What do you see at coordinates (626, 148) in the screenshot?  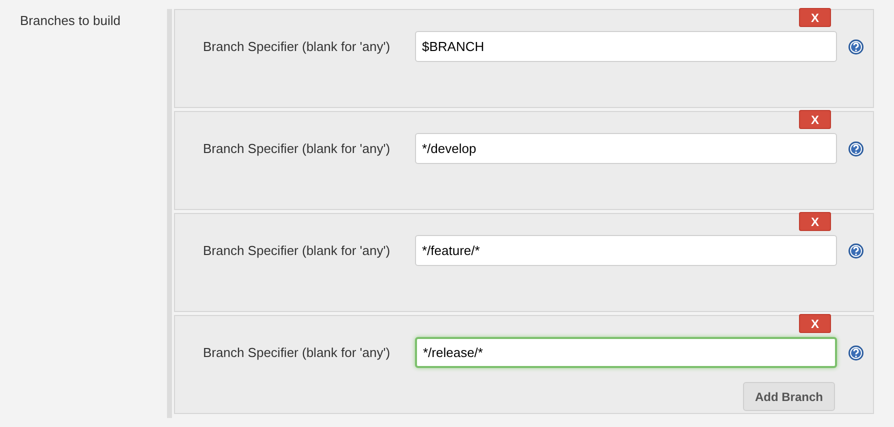 I see `branch-specifier-field: */develop` at bounding box center [626, 148].